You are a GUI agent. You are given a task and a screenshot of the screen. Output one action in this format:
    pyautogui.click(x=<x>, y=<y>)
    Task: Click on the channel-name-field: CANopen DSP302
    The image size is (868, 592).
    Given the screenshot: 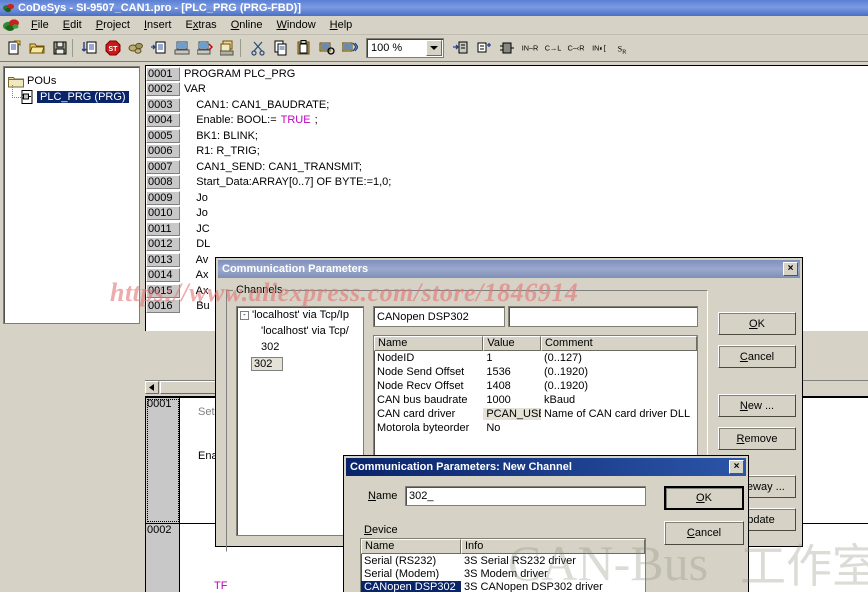 What is the action you would take?
    pyautogui.click(x=439, y=316)
    